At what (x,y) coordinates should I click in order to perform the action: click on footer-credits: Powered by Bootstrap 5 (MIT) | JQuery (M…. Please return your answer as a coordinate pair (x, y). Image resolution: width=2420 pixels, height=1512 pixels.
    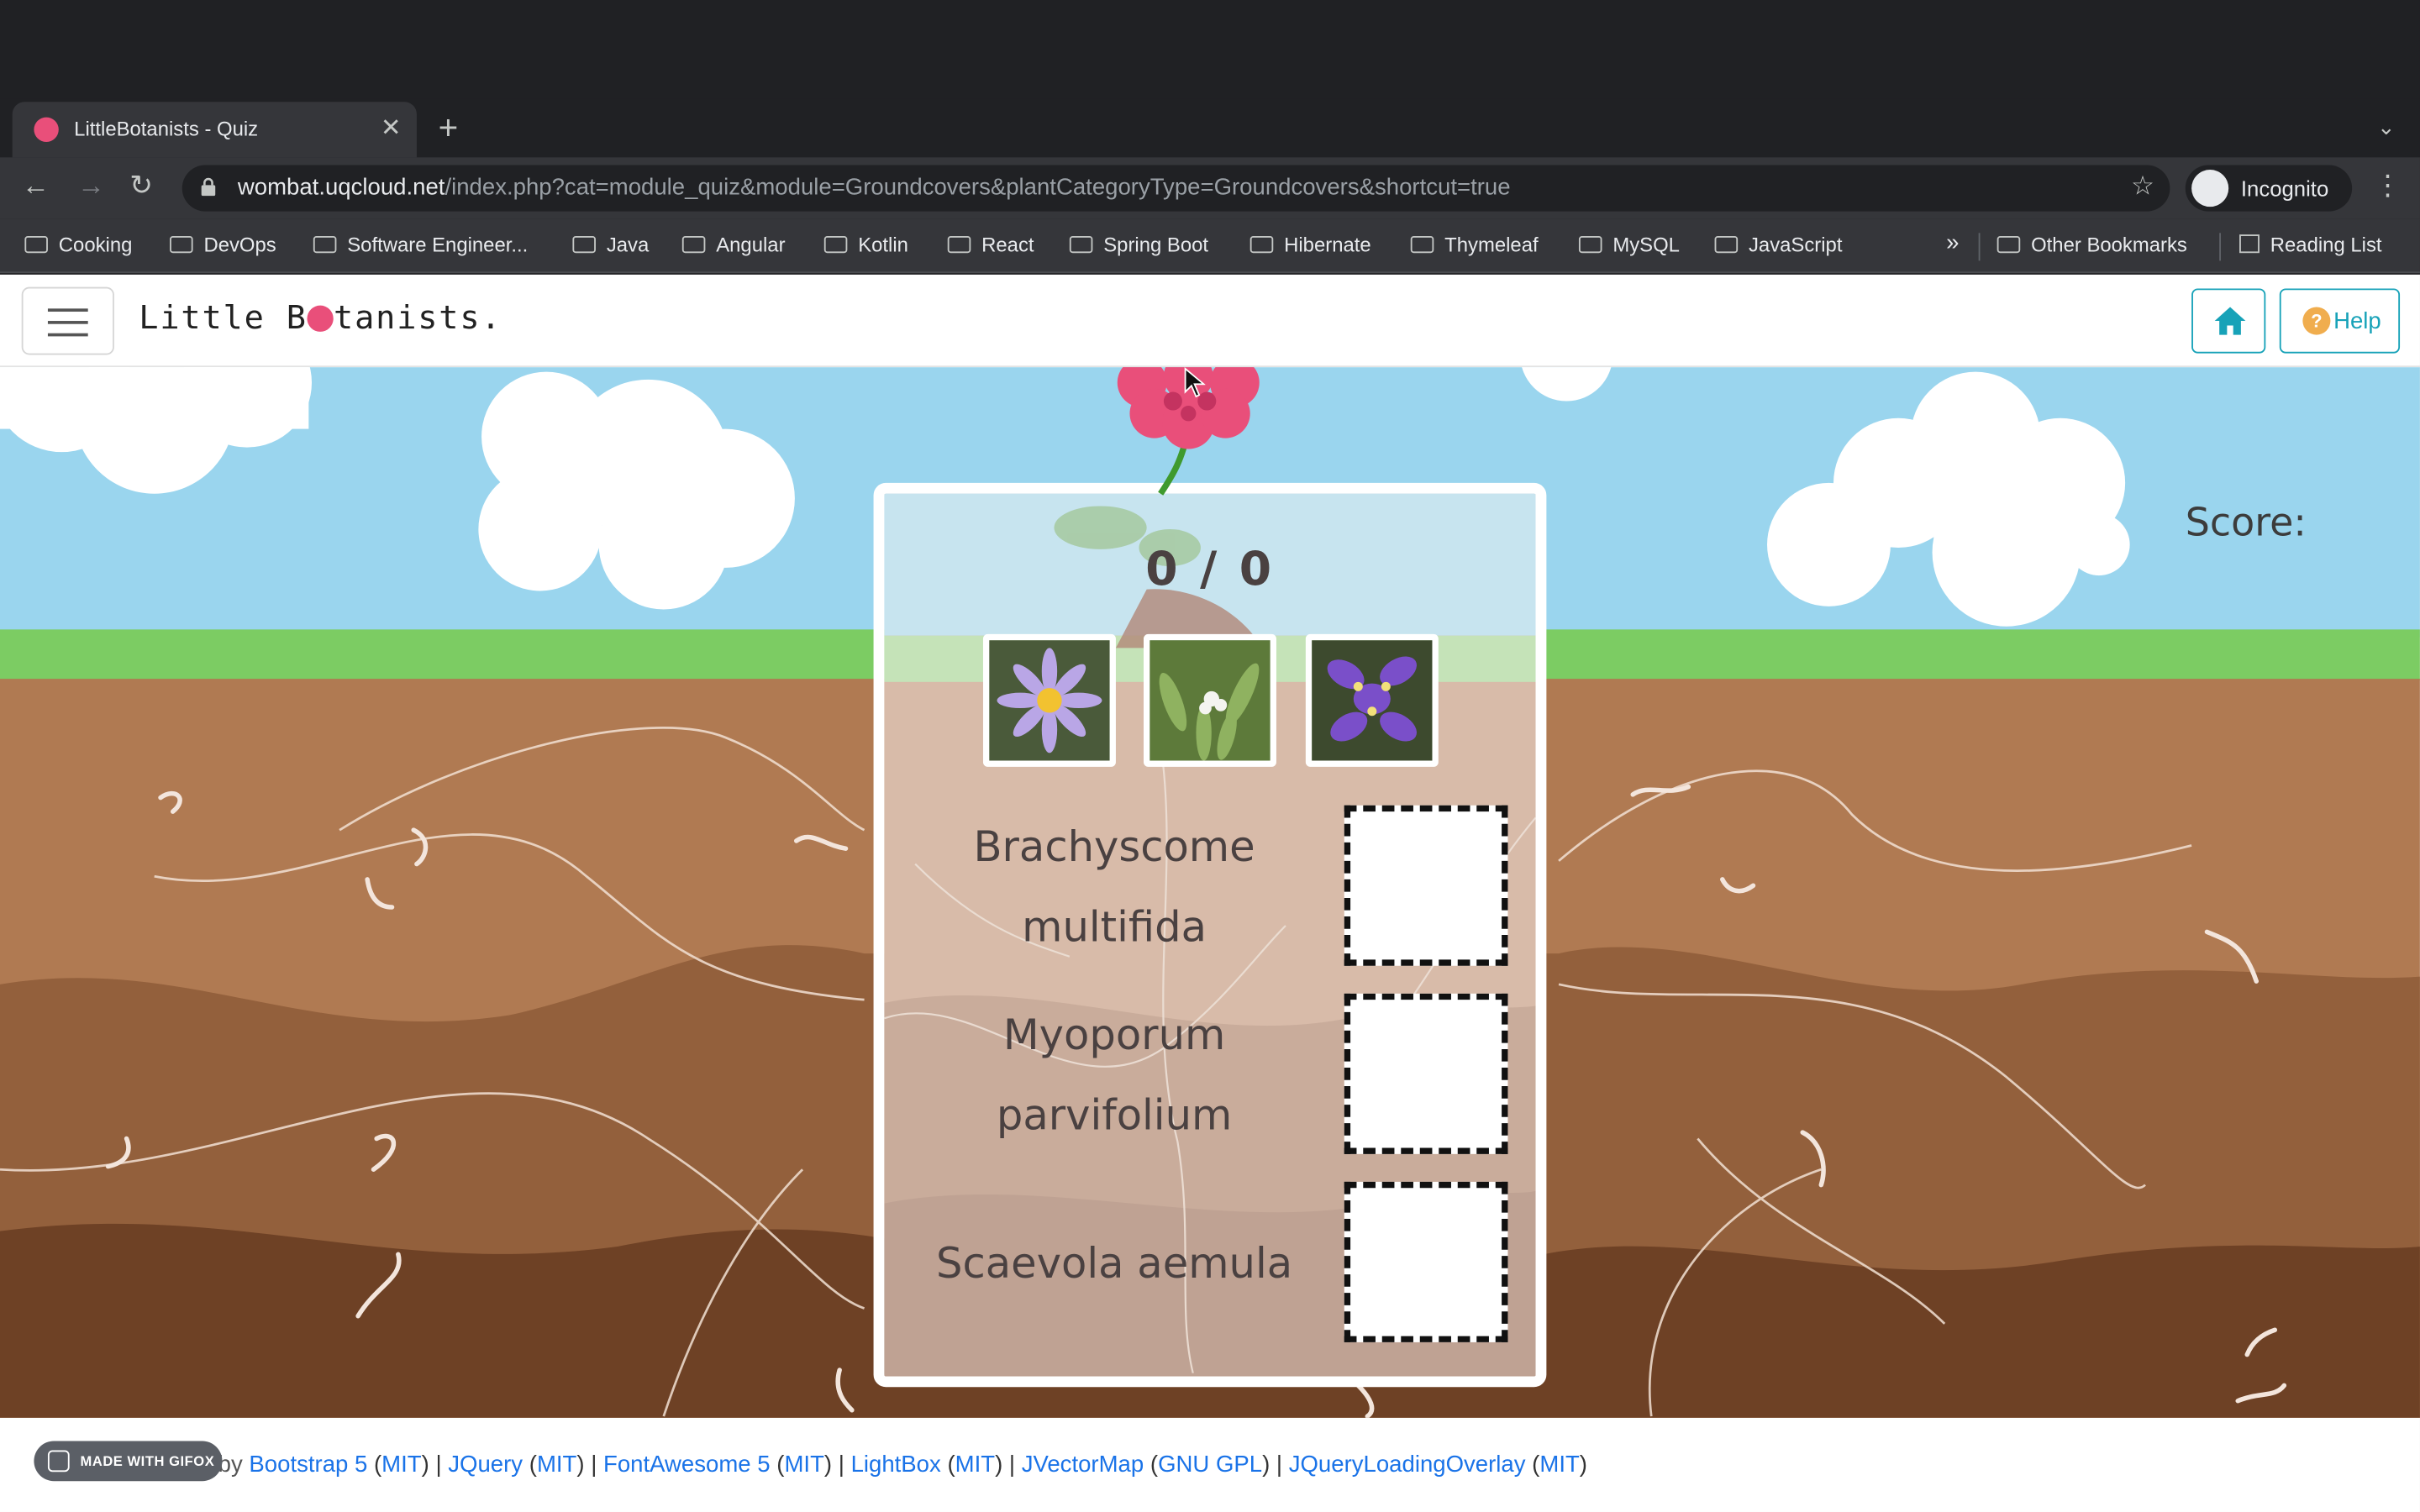
    Looking at the image, I should click on (854, 1465).